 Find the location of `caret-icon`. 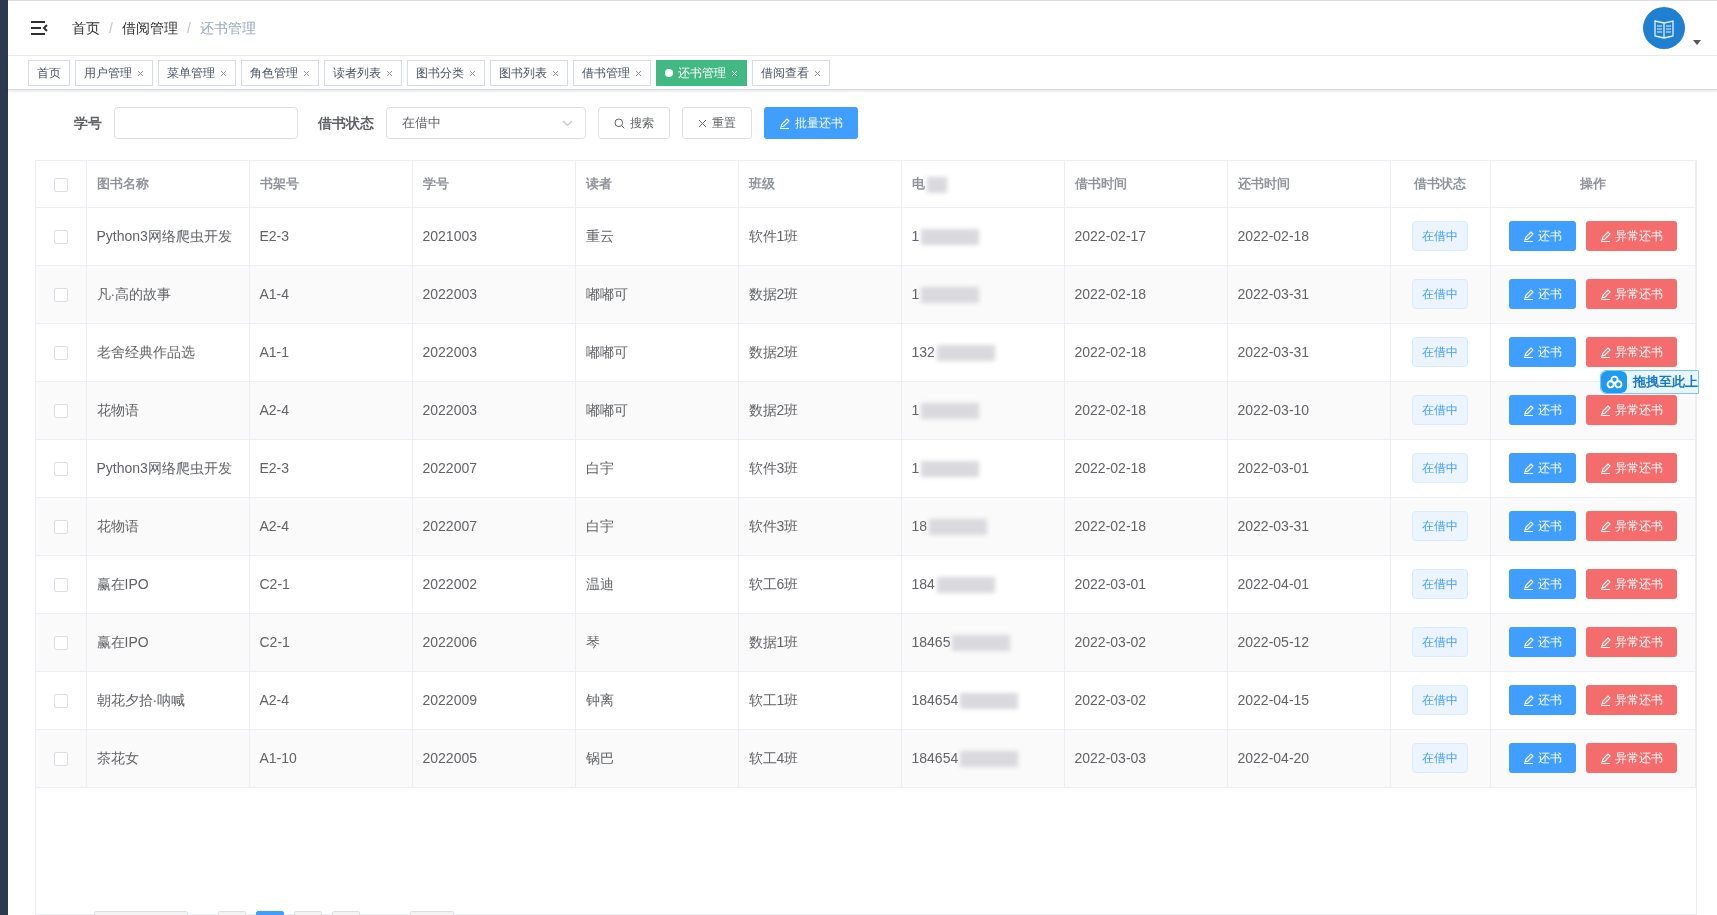

caret-icon is located at coordinates (1697, 42).